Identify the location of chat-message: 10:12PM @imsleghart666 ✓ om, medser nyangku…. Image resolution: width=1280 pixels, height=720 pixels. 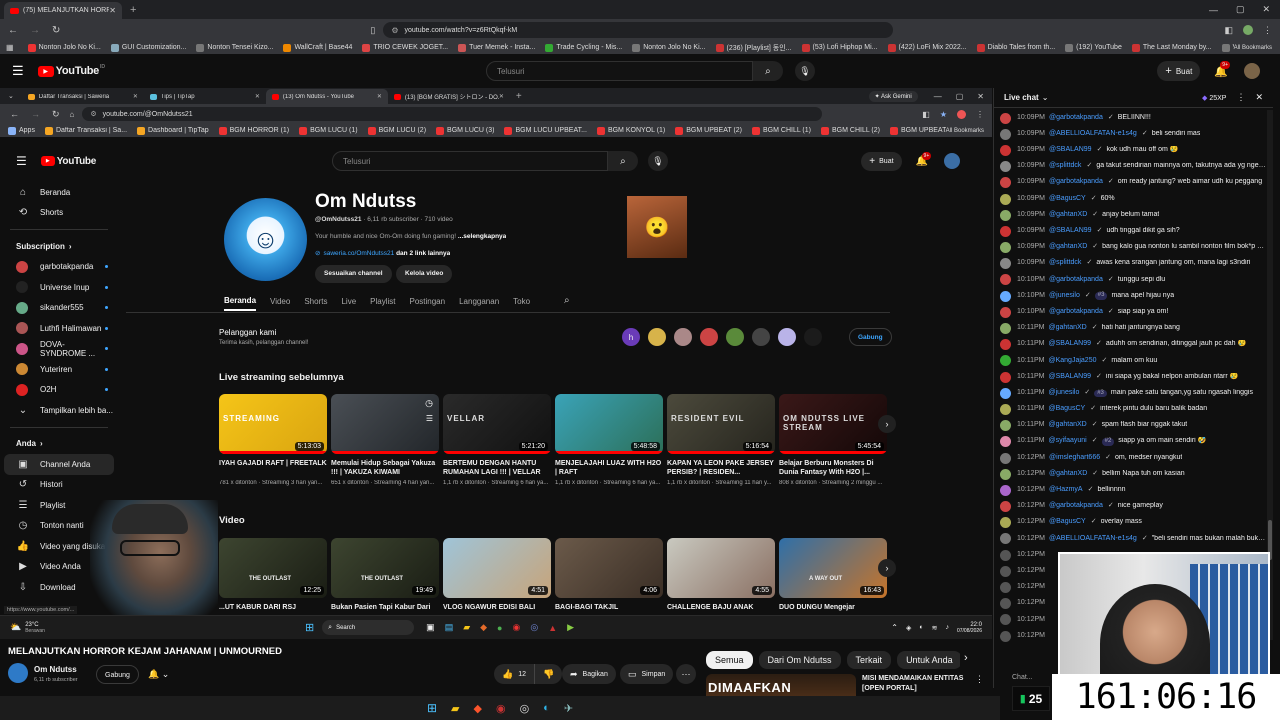
(1133, 458).